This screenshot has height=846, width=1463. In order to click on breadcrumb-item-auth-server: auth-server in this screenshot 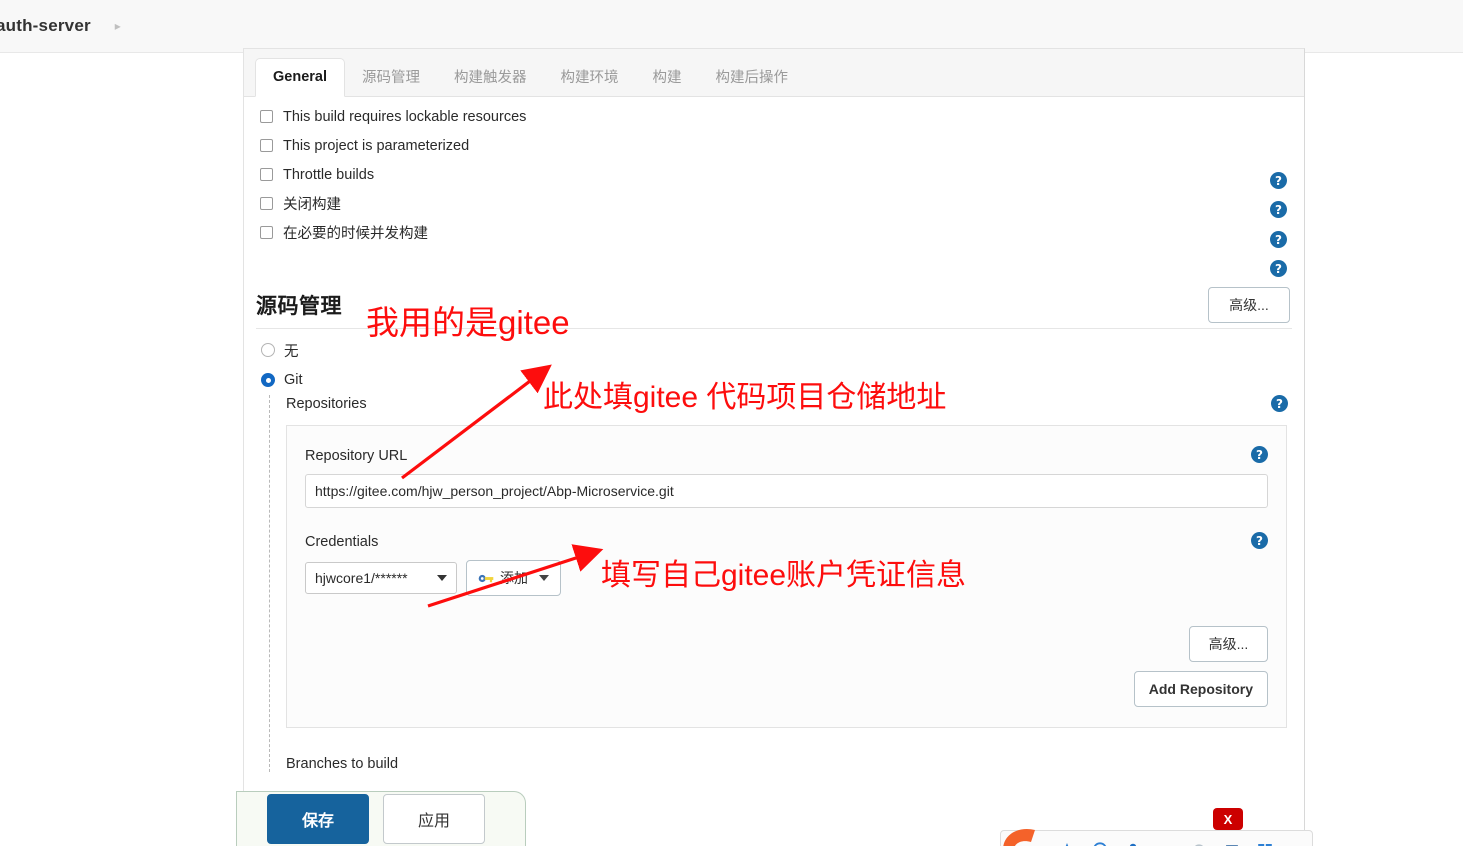, I will do `click(45, 26)`.